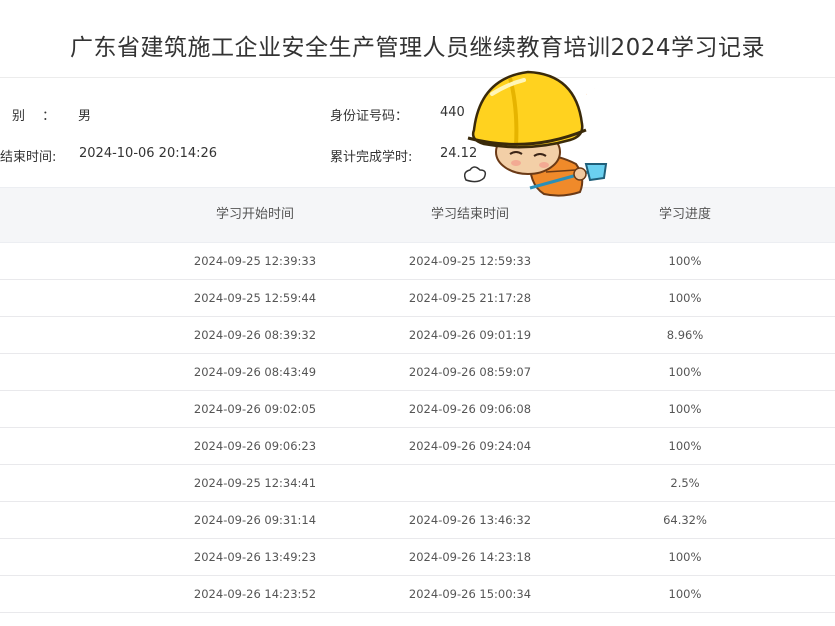 The height and width of the screenshot is (626, 835). I want to click on total-hours-label: 累计完成学时:, so click(371, 157).